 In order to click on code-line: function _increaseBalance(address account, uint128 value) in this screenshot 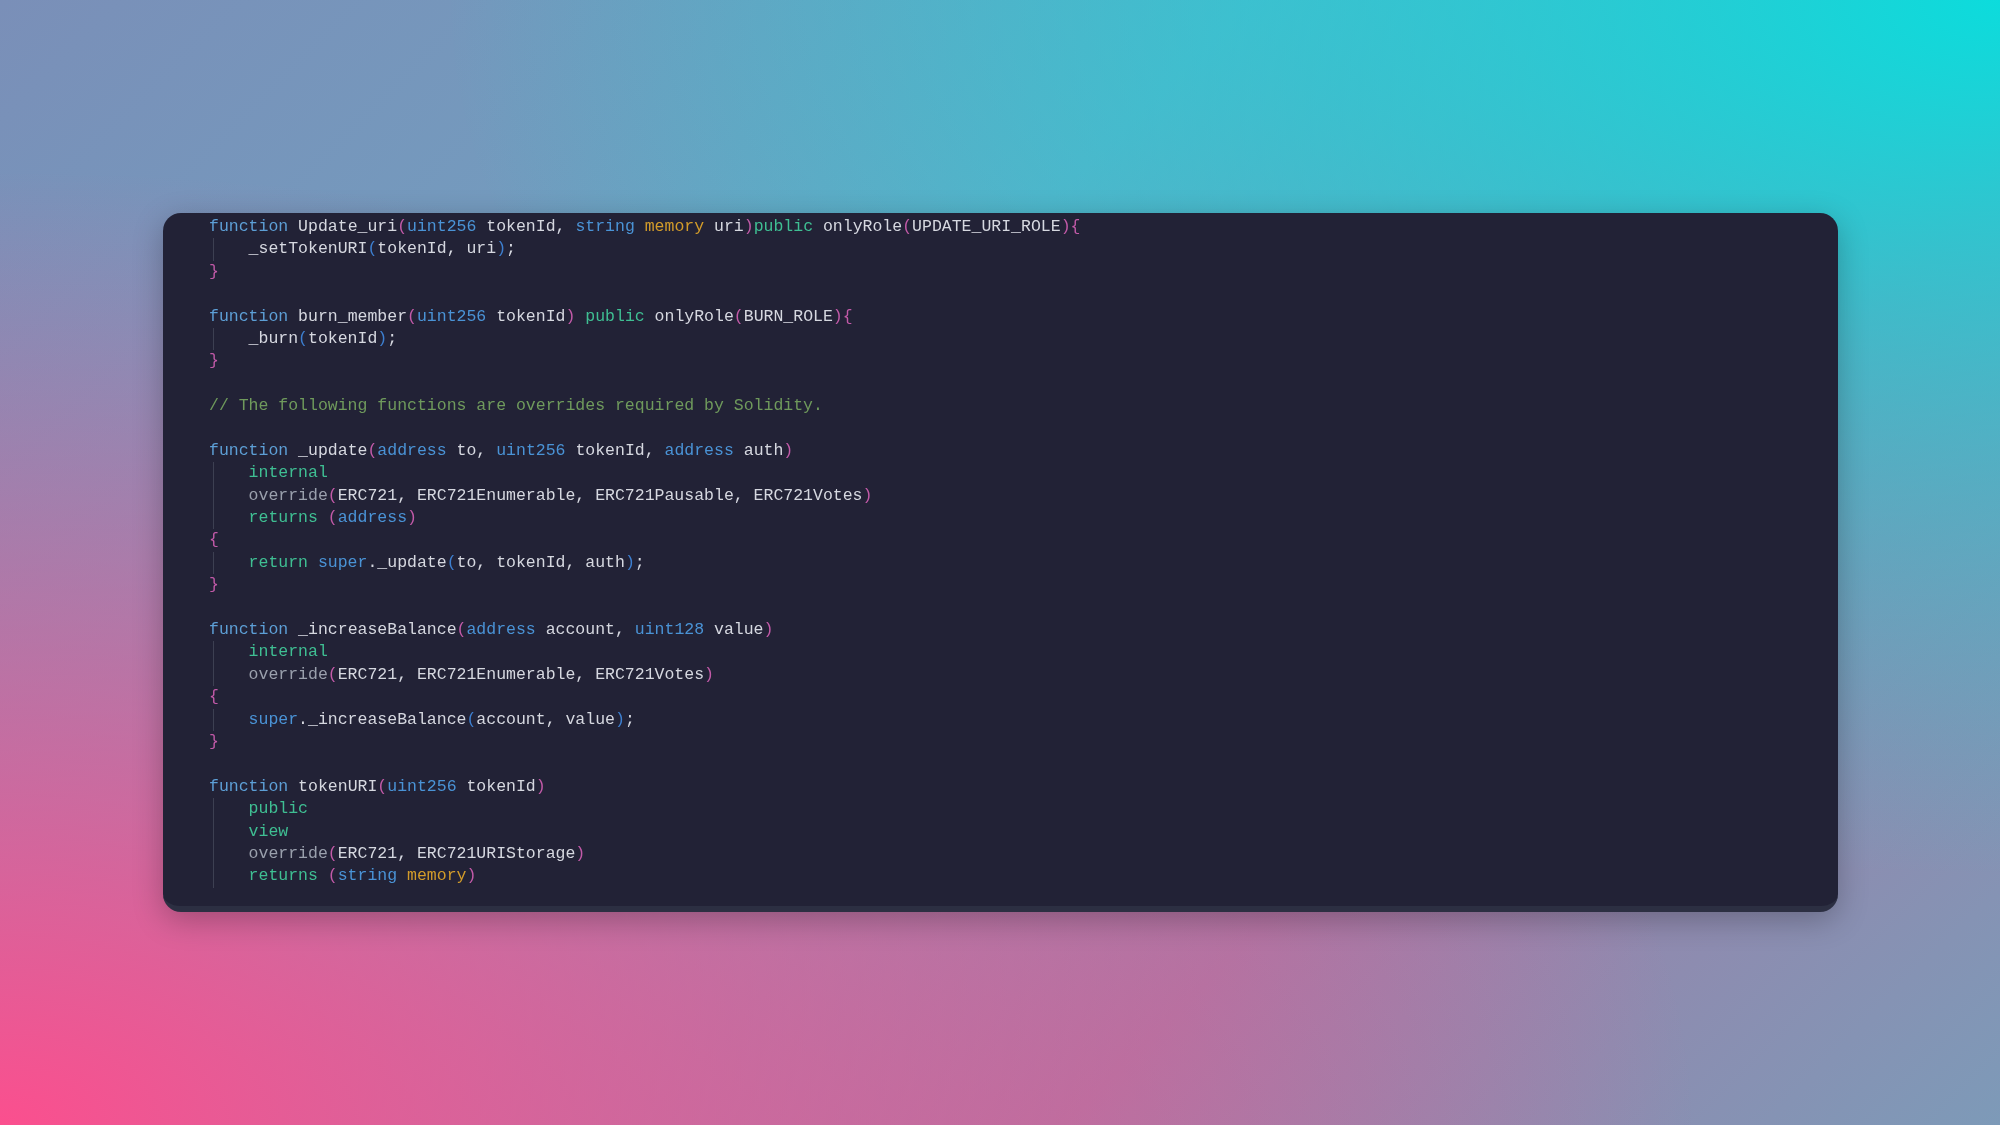, I will do `click(491, 630)`.